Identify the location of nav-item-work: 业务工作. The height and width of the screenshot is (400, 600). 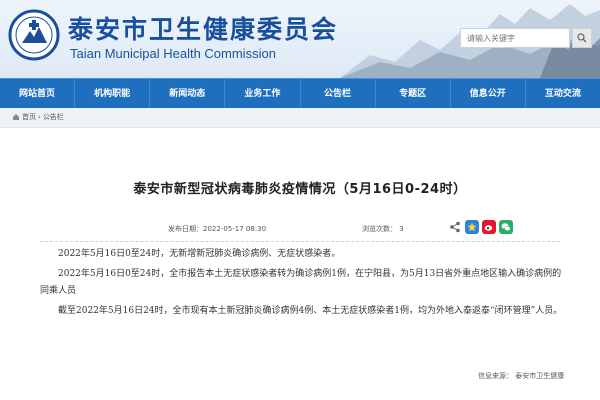
(263, 93).